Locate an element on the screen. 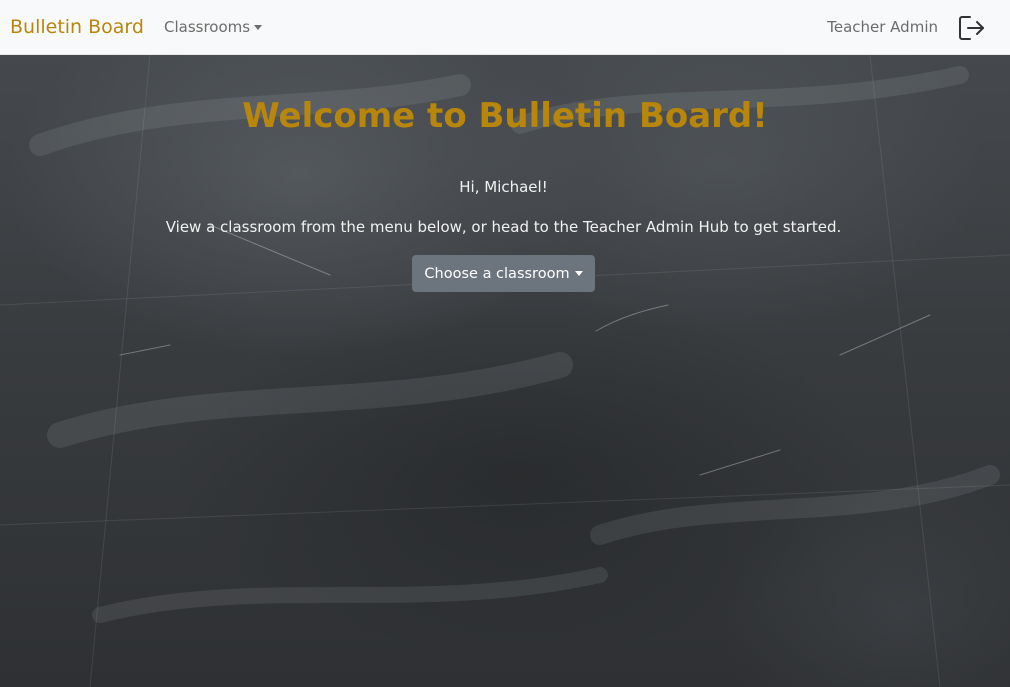 The image size is (1010, 687). choose-classroom-button: Choose a classroom is located at coordinates (503, 273).